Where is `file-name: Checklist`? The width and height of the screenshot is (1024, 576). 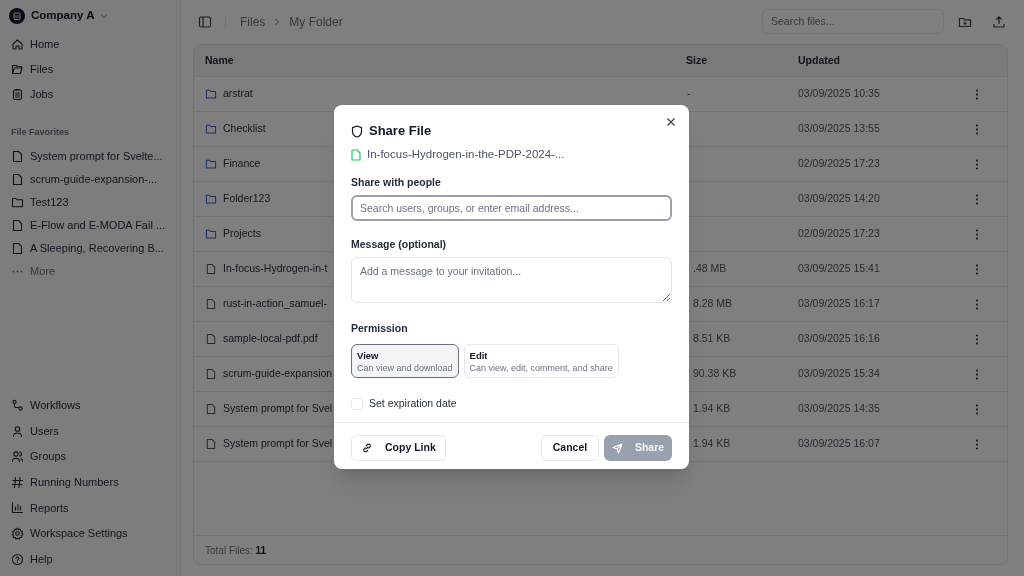
file-name: Checklist is located at coordinates (244, 129).